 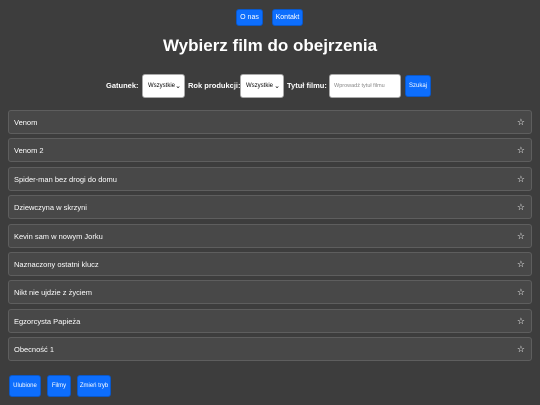 I want to click on top-navigation: O nas Kontakt, so click(x=270, y=17).